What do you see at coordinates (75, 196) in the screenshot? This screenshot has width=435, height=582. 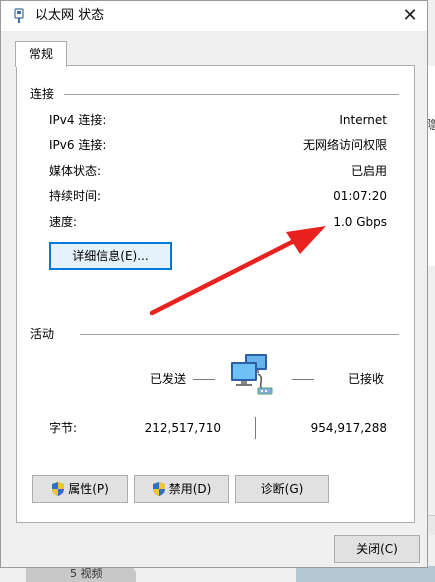 I see `duration-label: 持续时间:` at bounding box center [75, 196].